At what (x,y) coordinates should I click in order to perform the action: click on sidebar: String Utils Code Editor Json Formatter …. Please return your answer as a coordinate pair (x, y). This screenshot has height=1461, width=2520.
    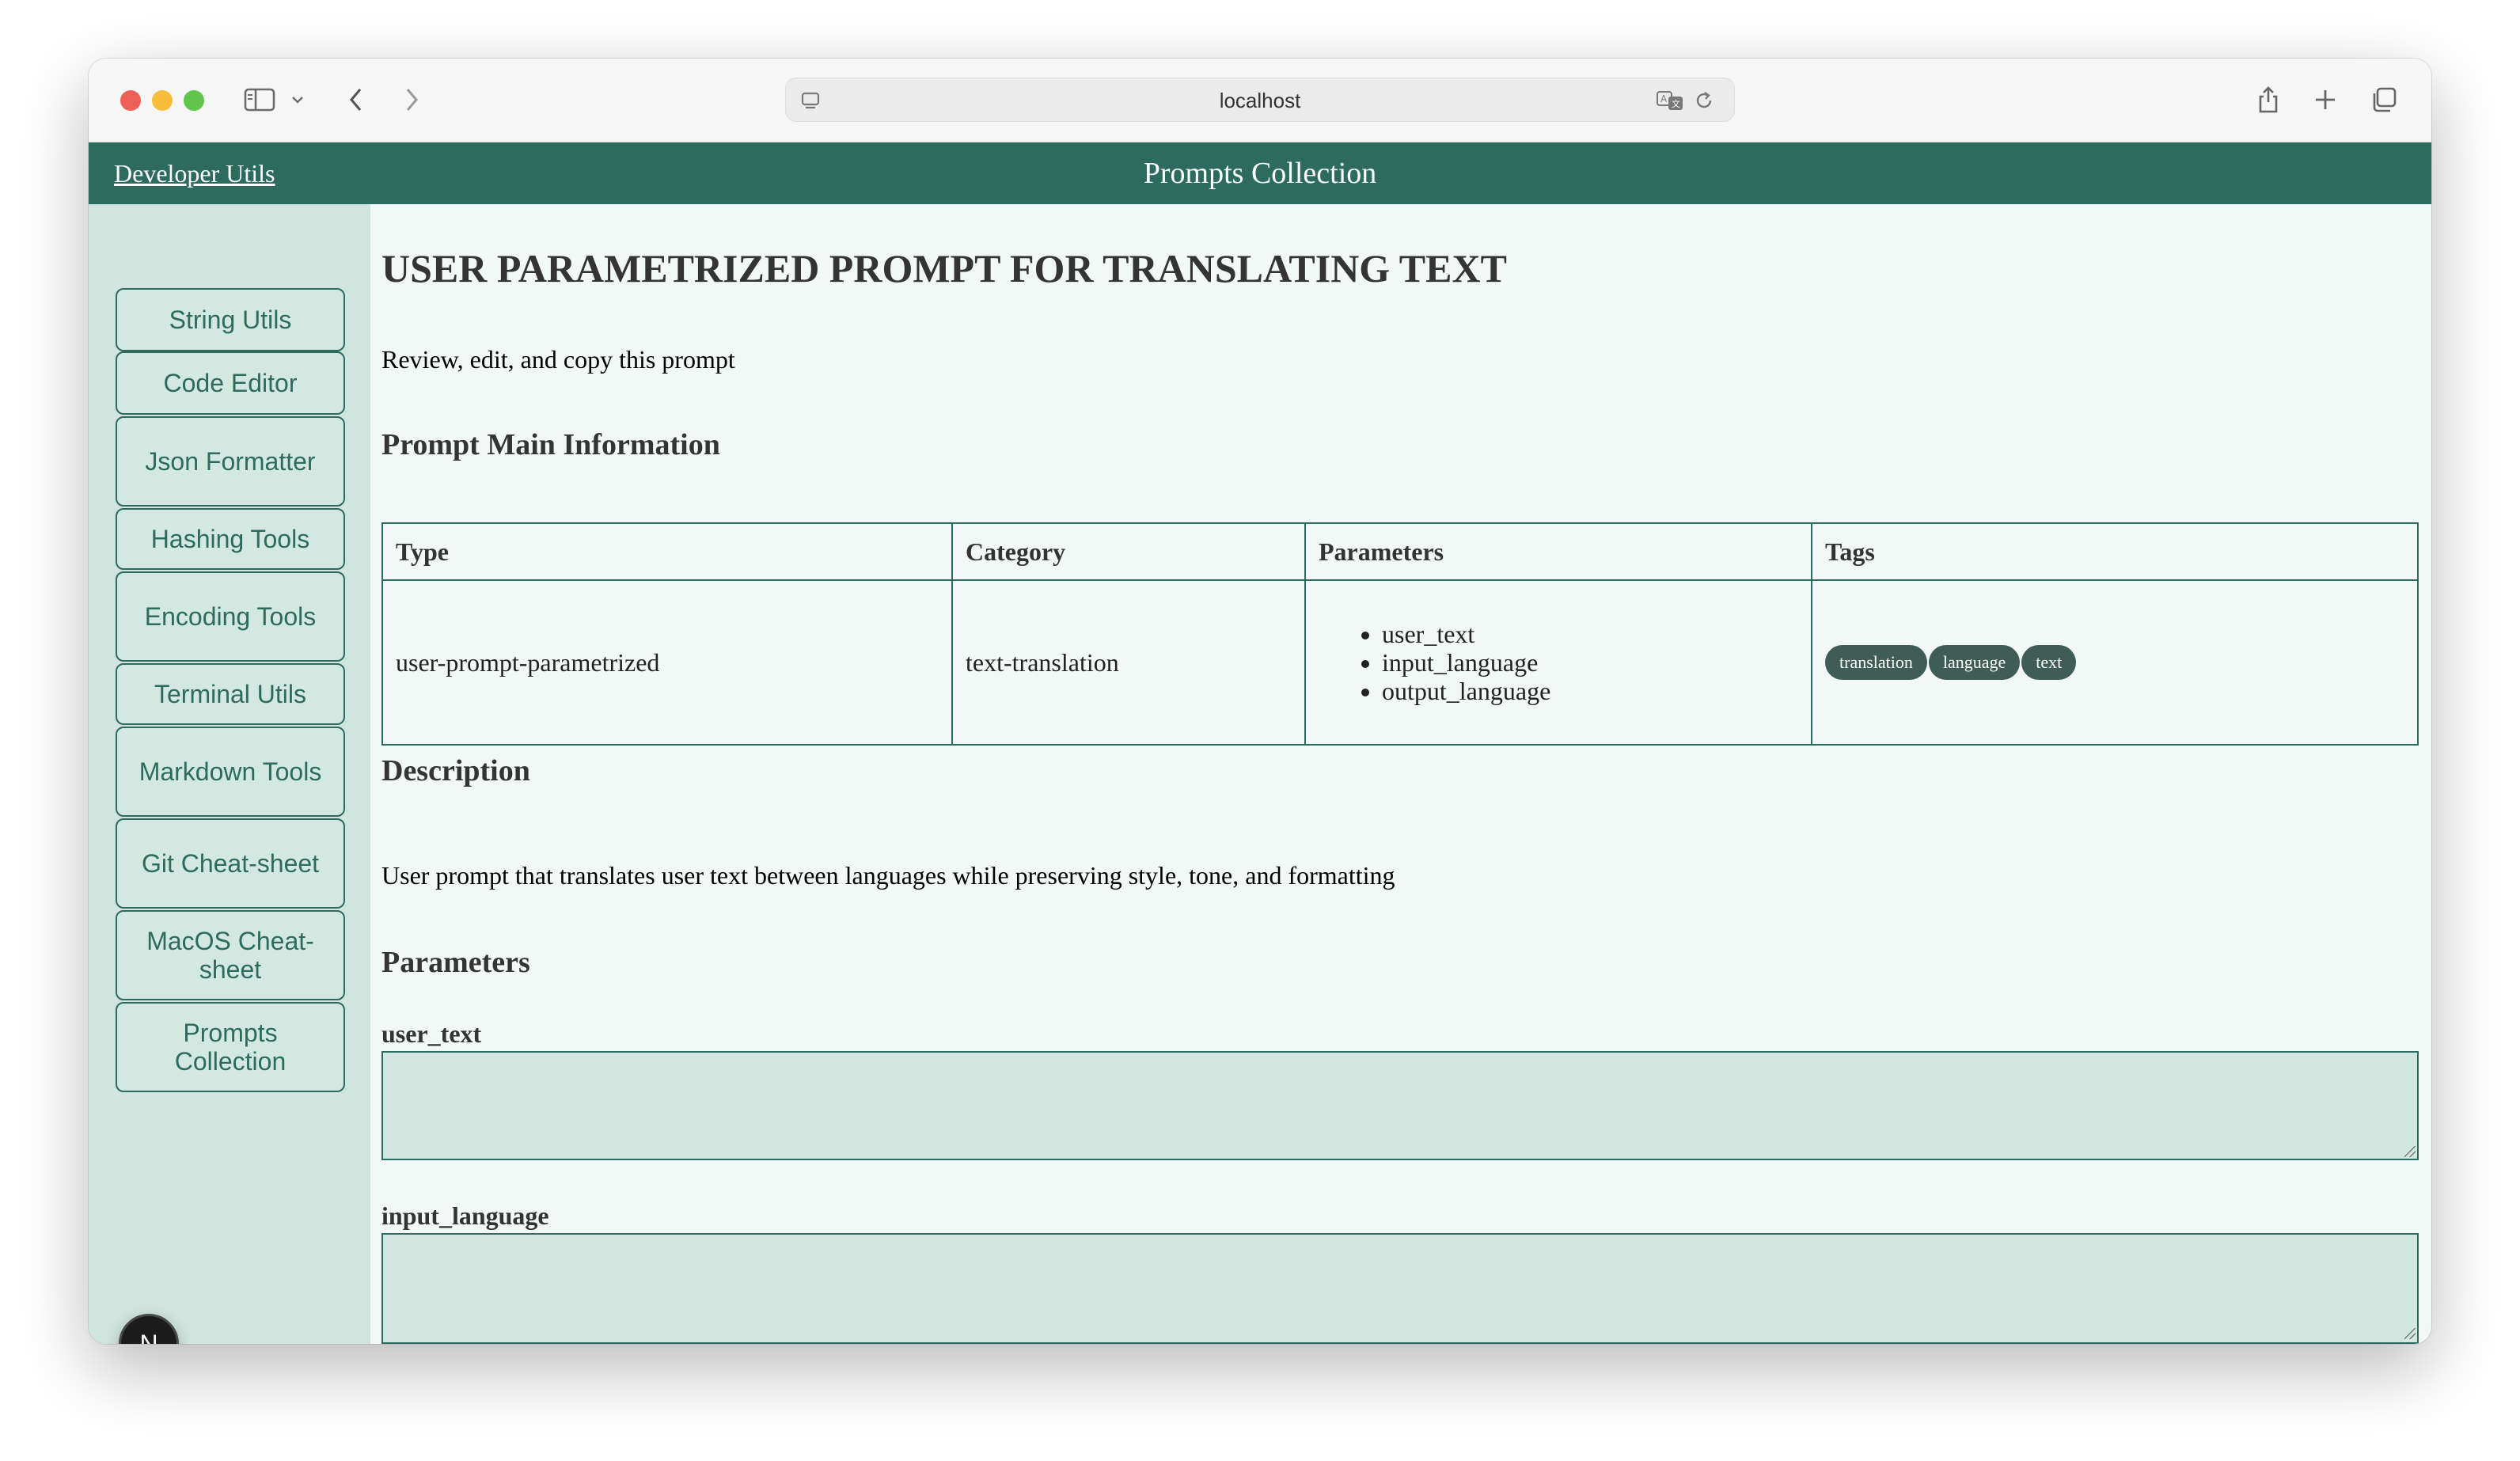
    Looking at the image, I should click on (229, 774).